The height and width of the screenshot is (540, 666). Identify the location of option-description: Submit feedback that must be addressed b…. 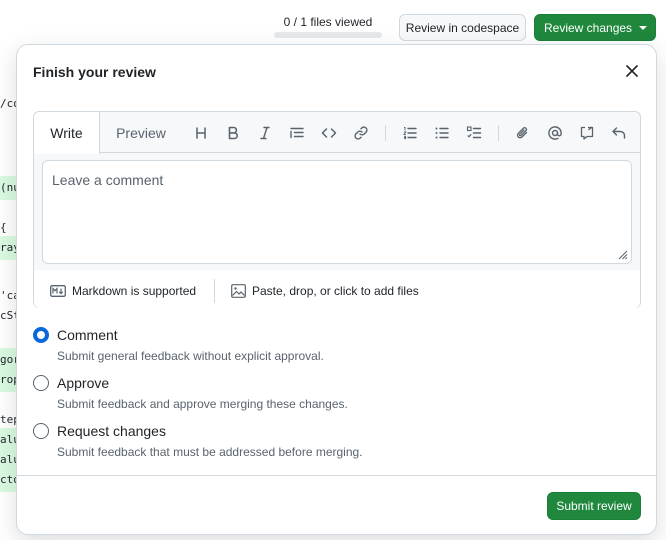
(210, 452).